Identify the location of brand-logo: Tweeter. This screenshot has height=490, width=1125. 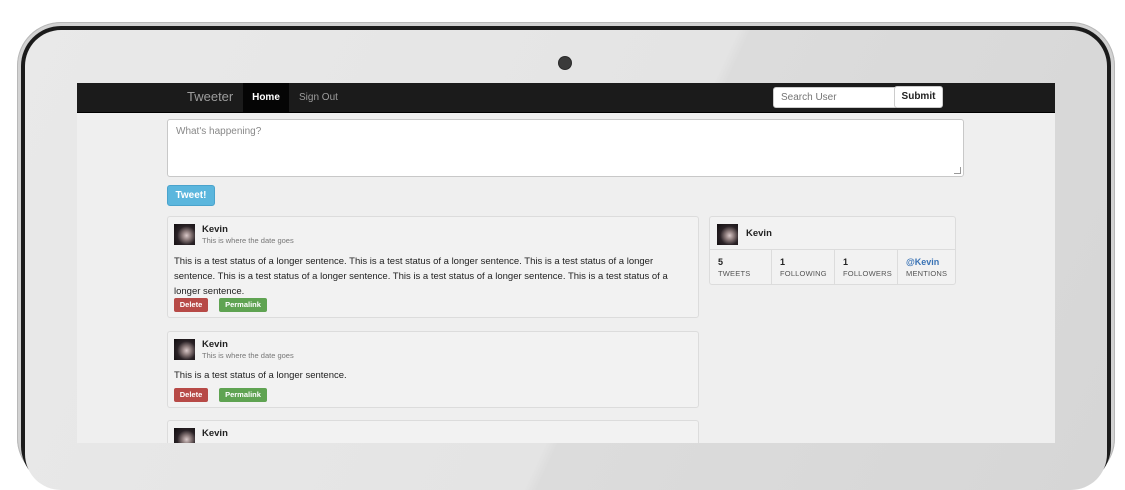
(210, 96).